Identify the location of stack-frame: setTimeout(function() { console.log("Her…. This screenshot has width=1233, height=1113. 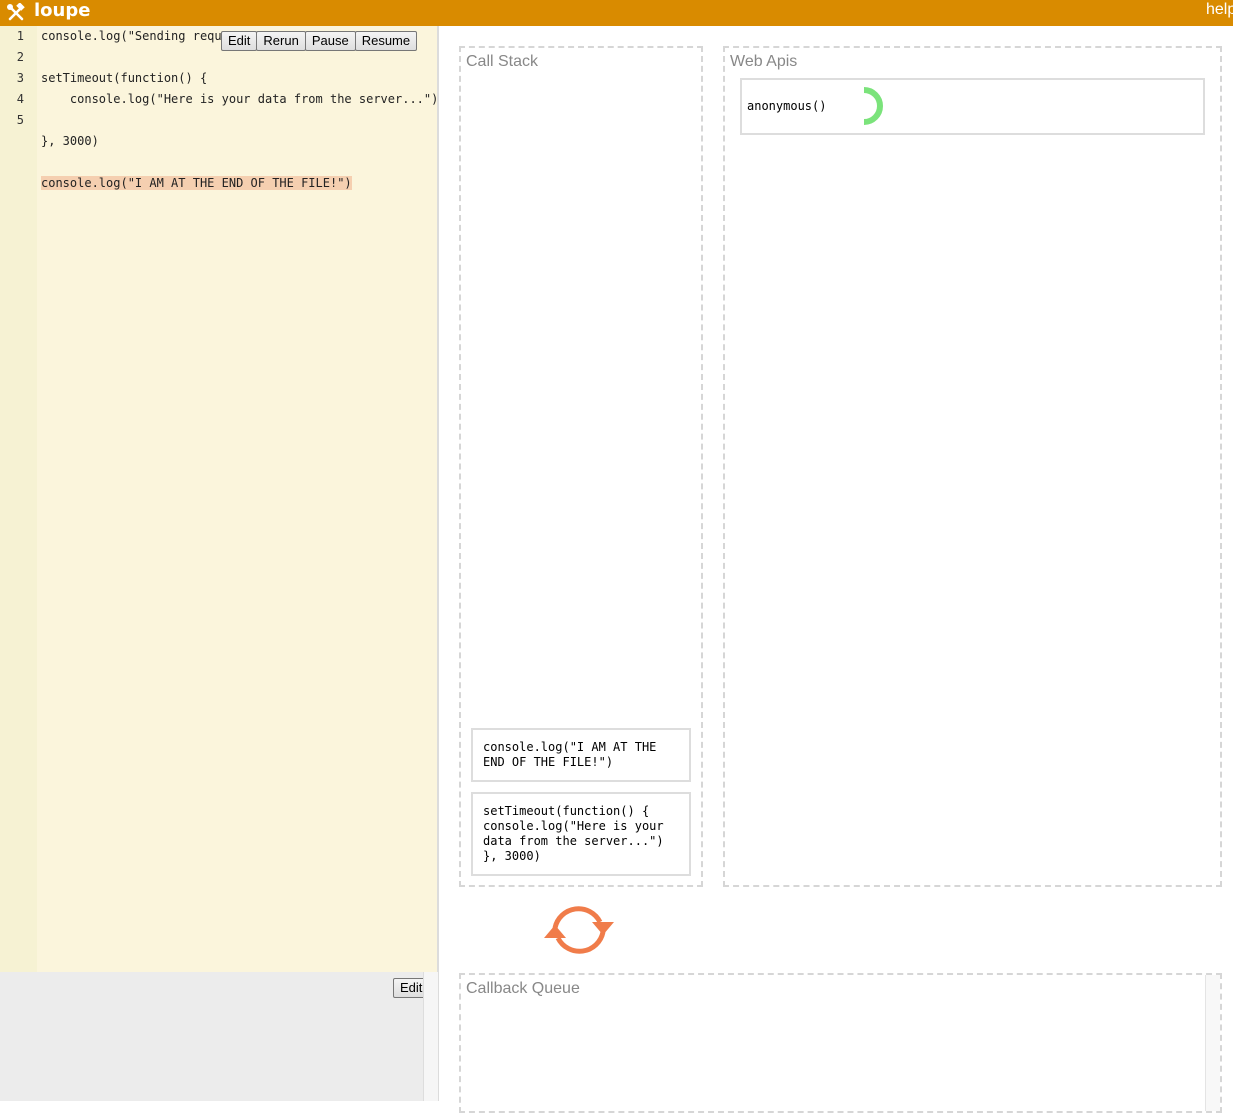
(581, 834).